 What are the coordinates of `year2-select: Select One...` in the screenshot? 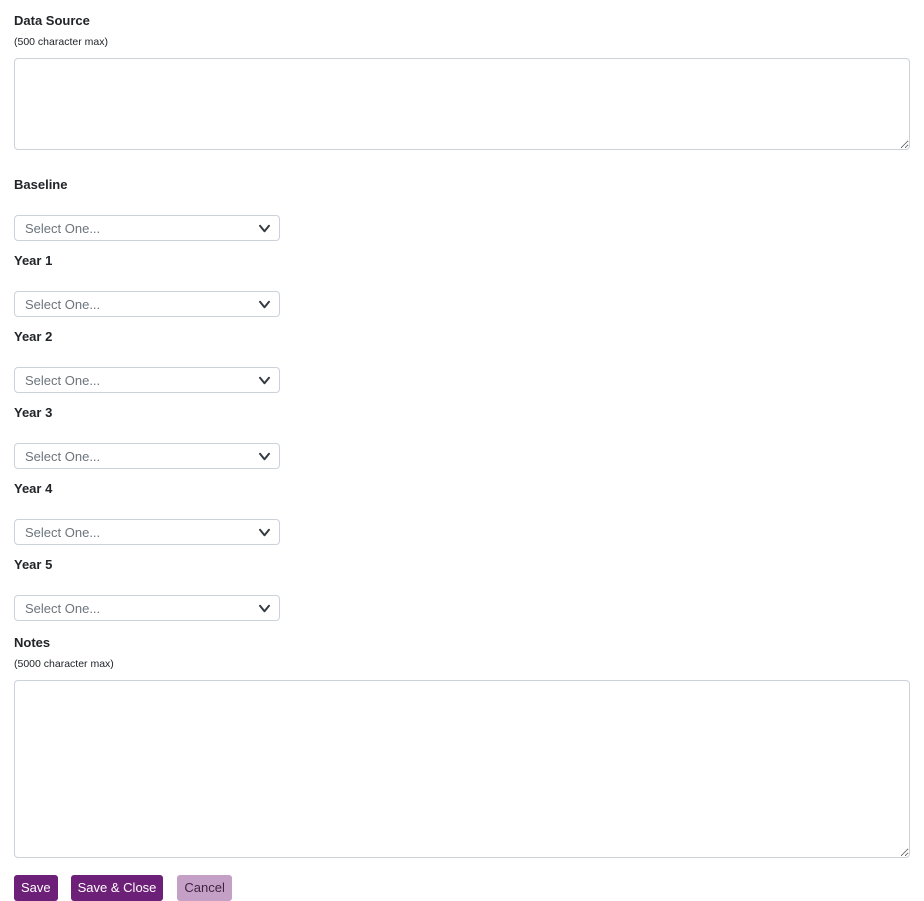 It's located at (147, 380).